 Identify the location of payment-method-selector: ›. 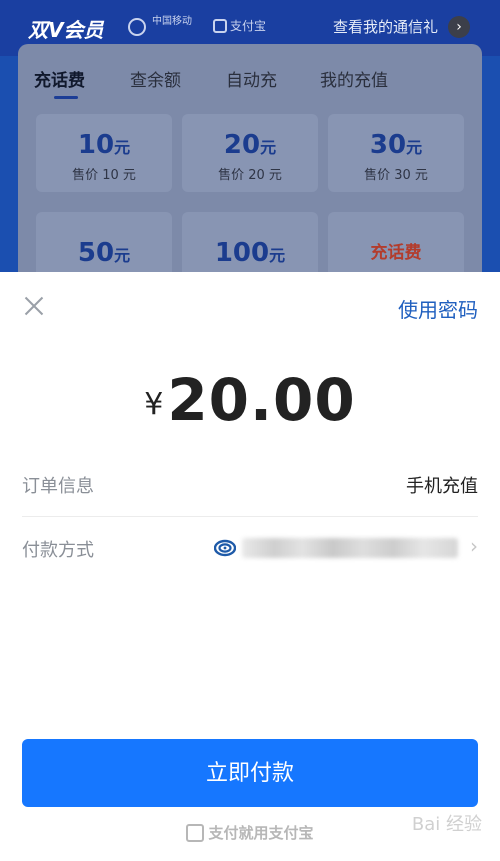
(346, 549).